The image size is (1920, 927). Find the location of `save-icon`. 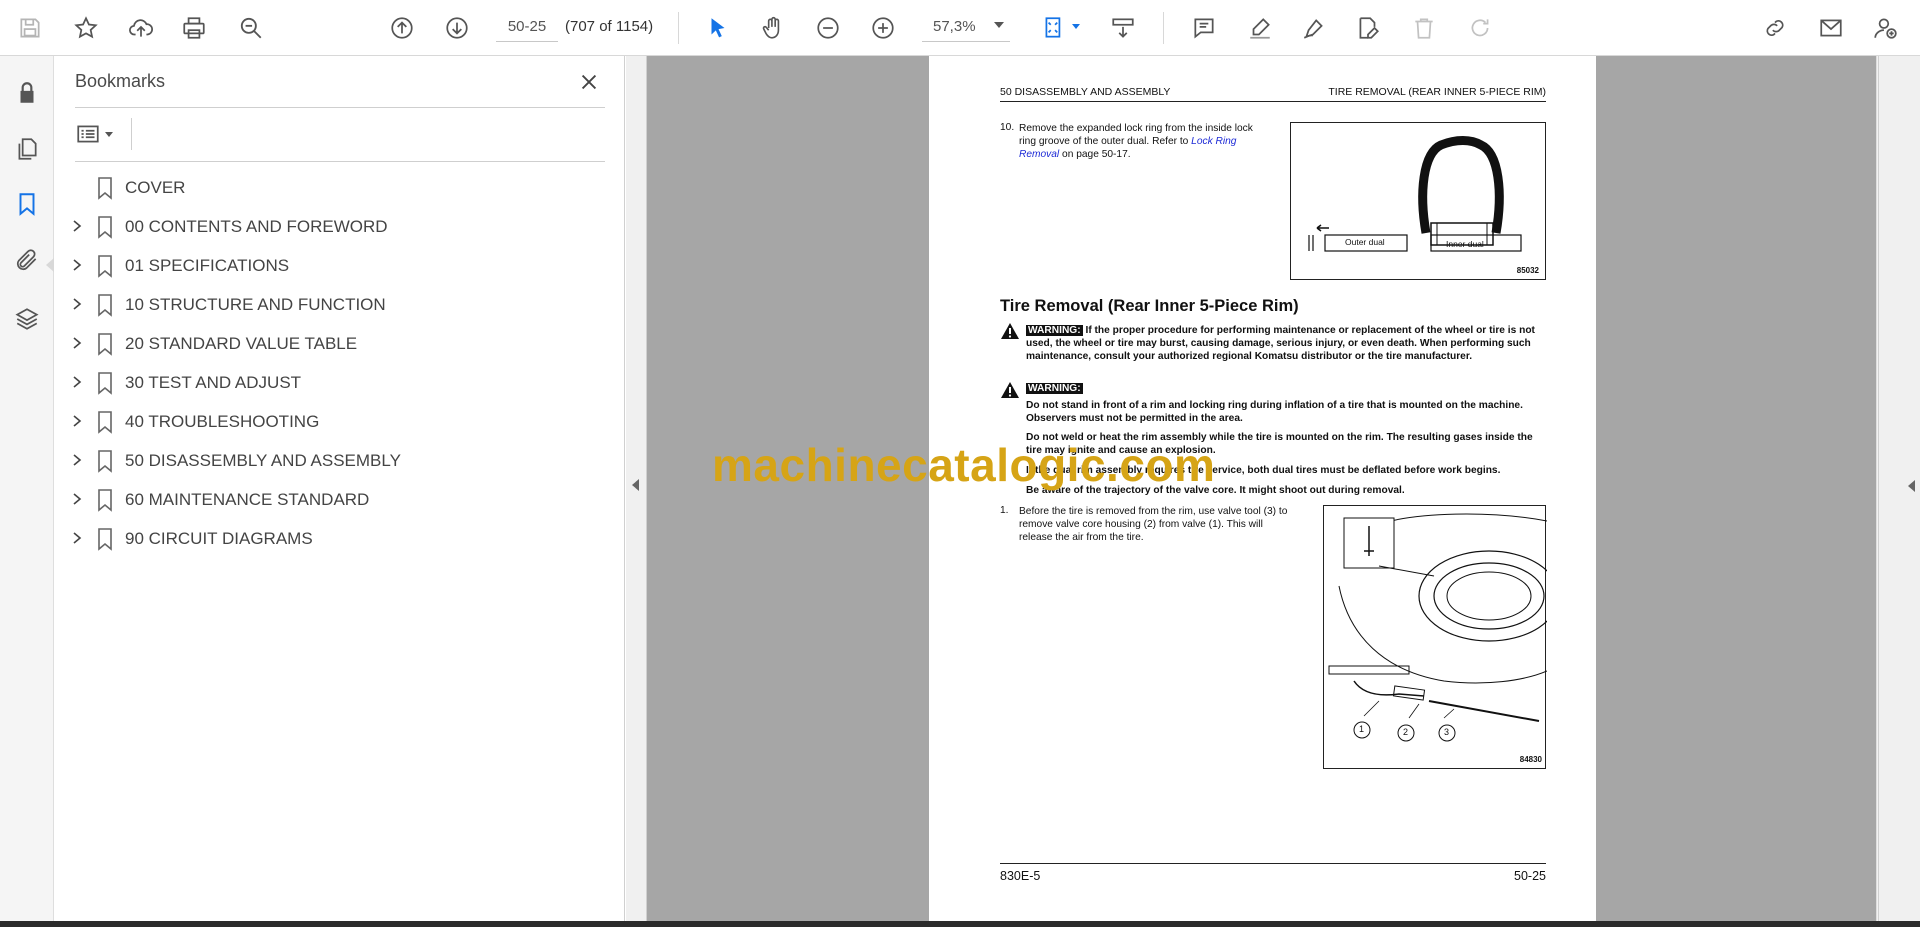

save-icon is located at coordinates (30, 28).